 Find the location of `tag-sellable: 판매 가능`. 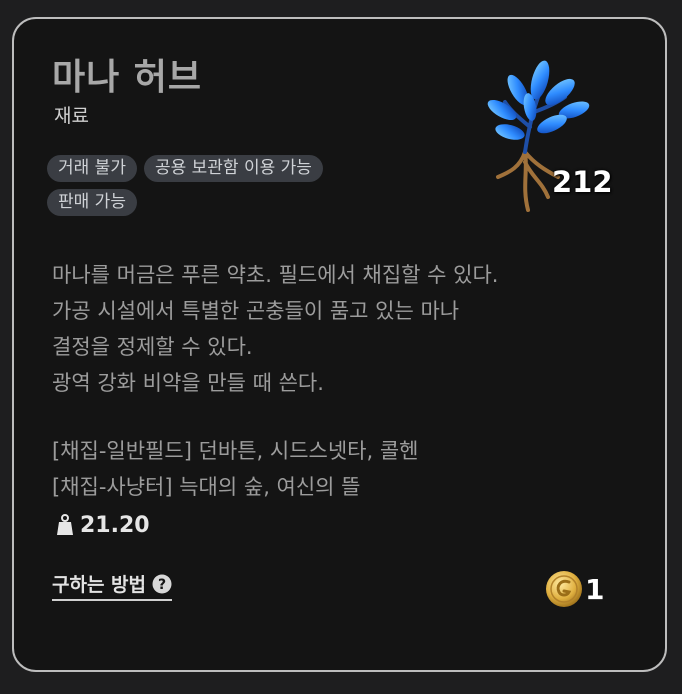

tag-sellable: 판매 가능 is located at coordinates (92, 202).